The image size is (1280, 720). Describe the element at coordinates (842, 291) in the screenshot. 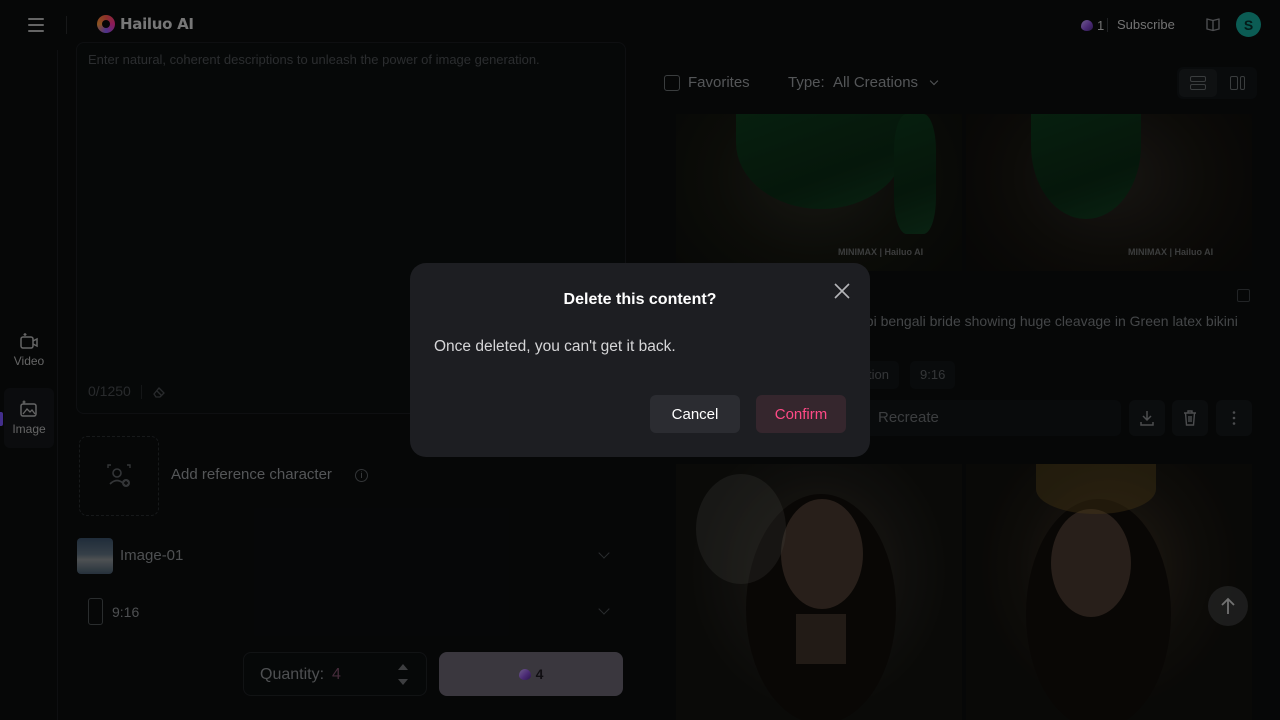

I see `close-icon` at that location.